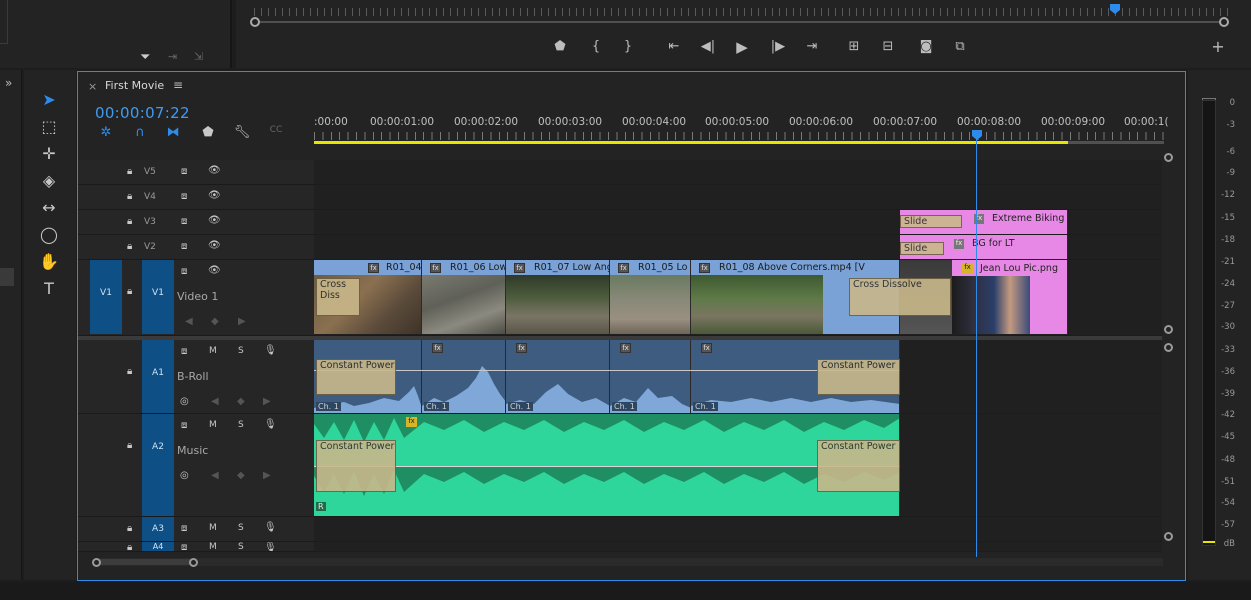 This screenshot has height=600, width=1251. Describe the element at coordinates (96, 562) in the screenshot. I see `zoom-left-handle` at that location.